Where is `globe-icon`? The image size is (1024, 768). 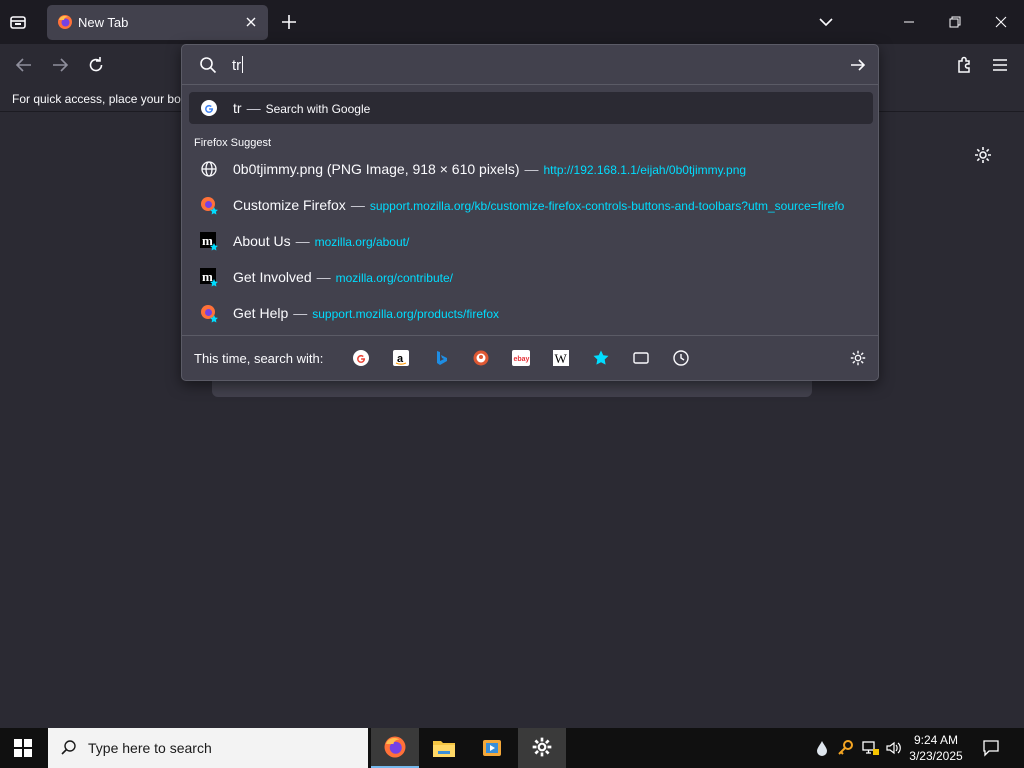
globe-icon is located at coordinates (209, 169).